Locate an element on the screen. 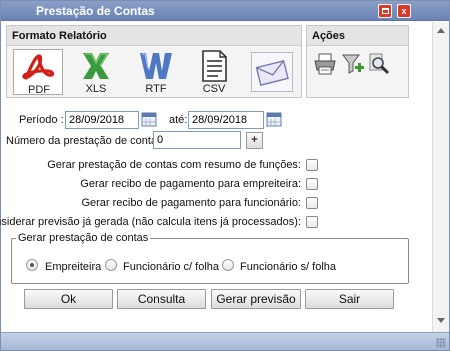 The image size is (450, 351). window-title: Prestação de Contas is located at coordinates (95, 11).